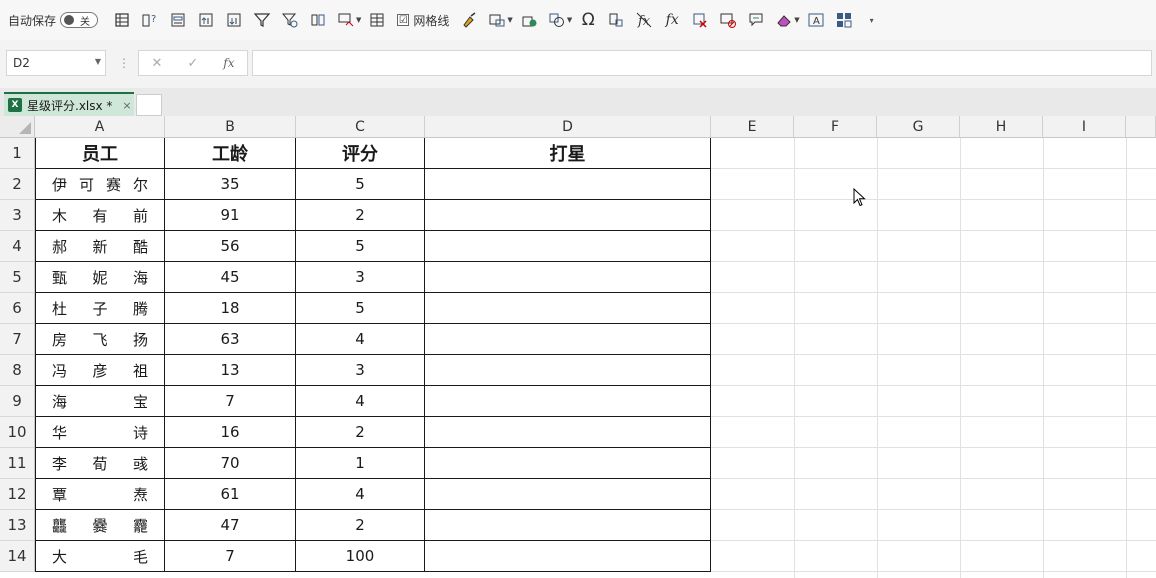 The height and width of the screenshot is (578, 1156). Describe the element at coordinates (17, 432) in the screenshot. I see `row-header-10: 10` at that location.